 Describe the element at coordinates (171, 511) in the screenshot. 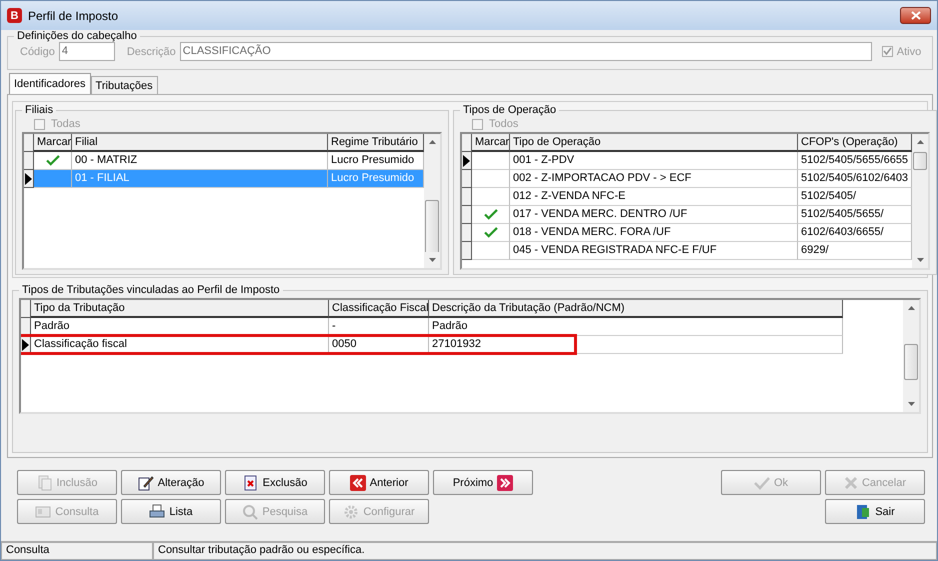

I see `action-button: Lista` at that location.